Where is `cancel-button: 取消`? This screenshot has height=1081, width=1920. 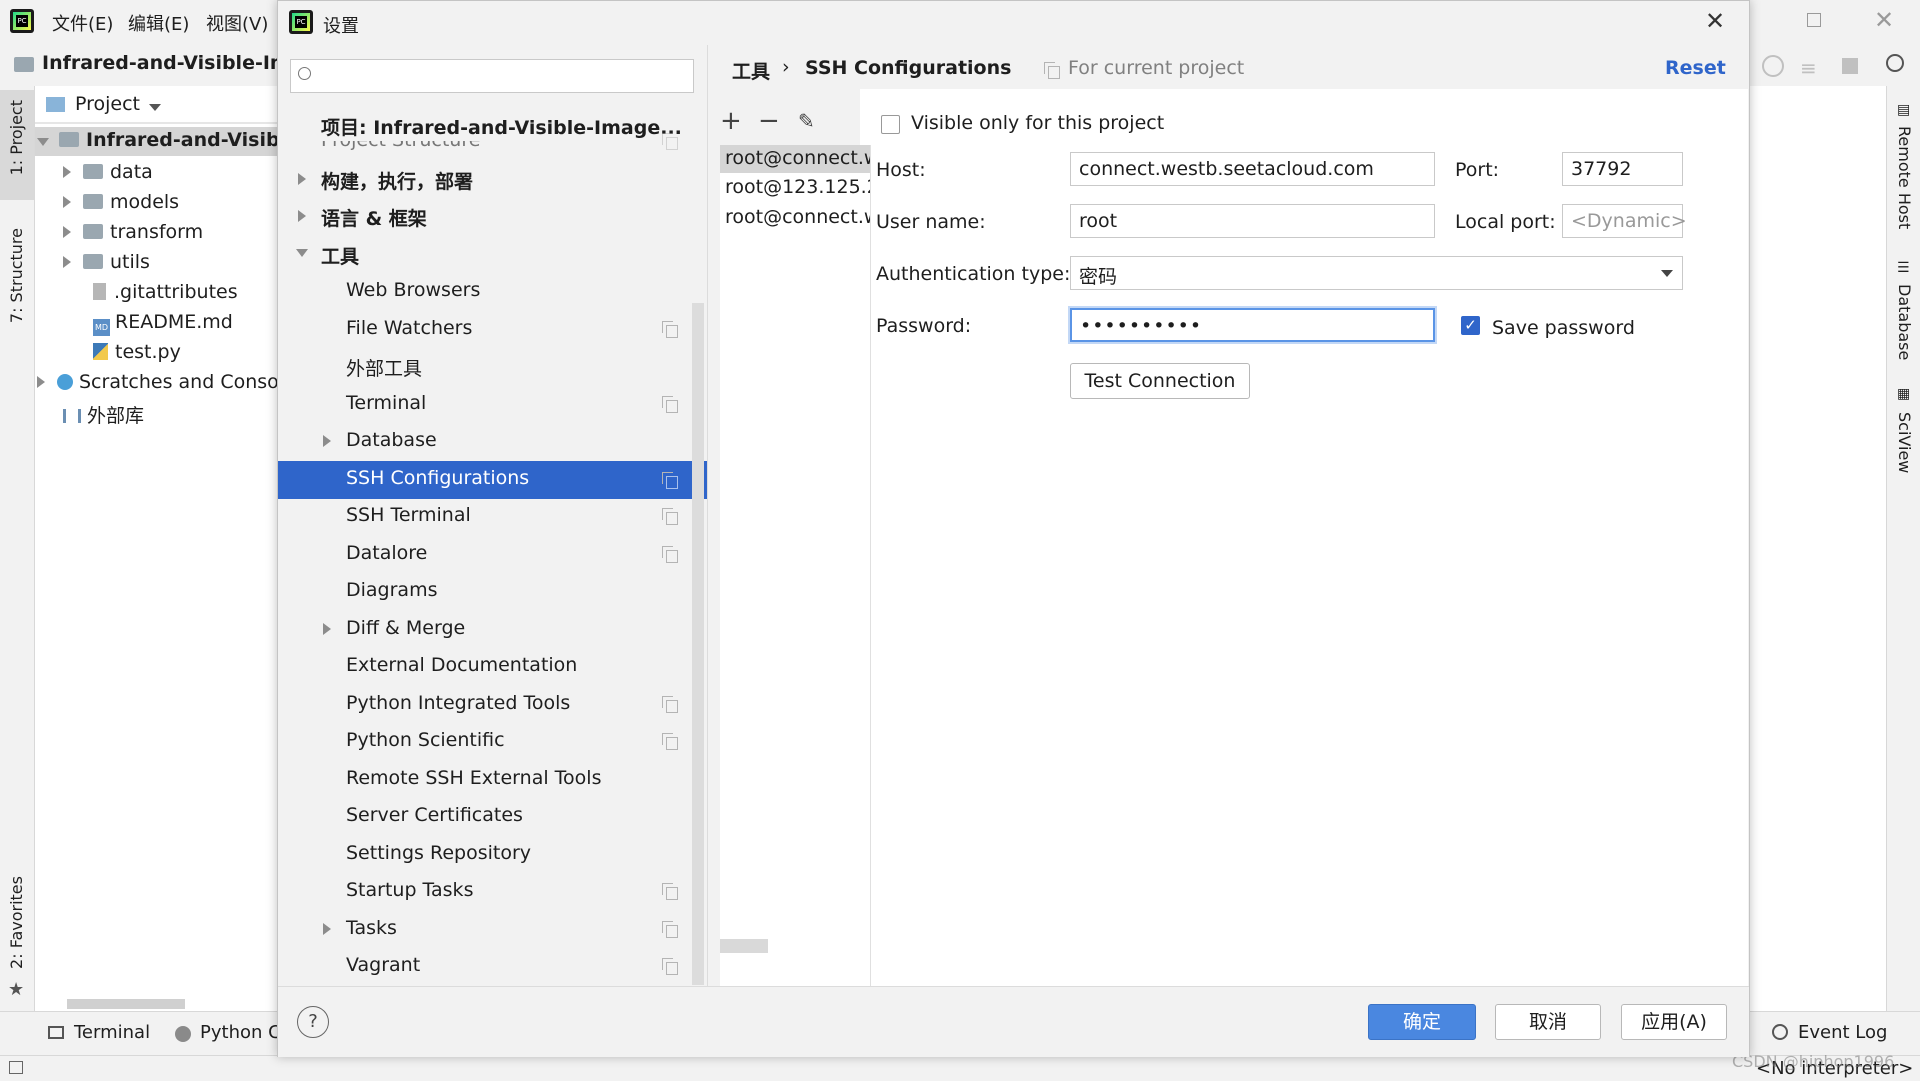 cancel-button: 取消 is located at coordinates (1548, 1022).